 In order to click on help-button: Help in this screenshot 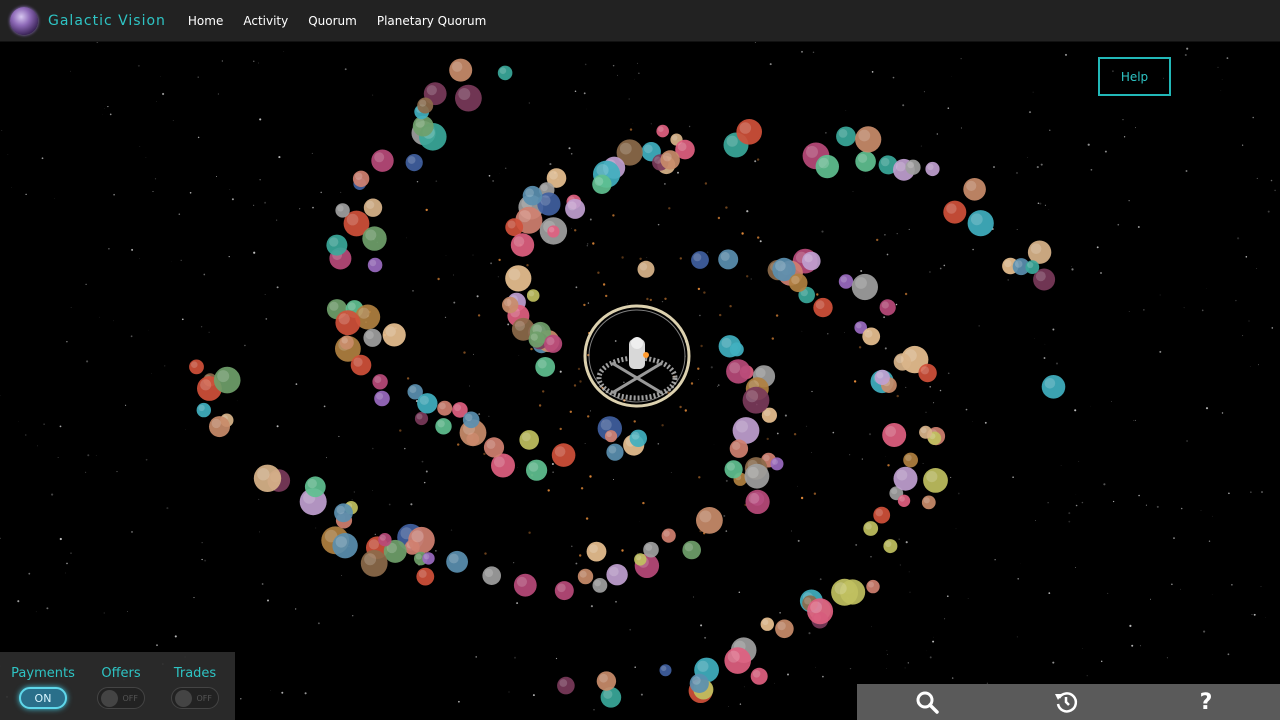, I will do `click(1134, 76)`.